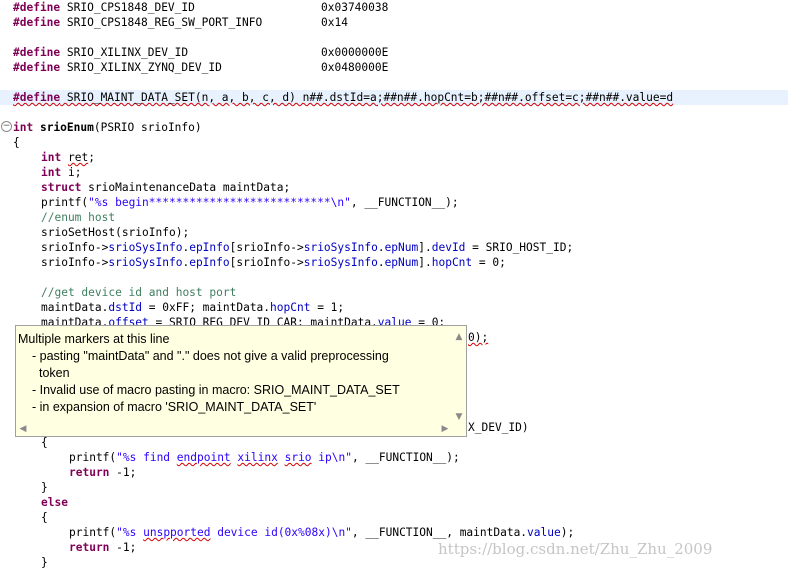 The image size is (788, 572). Describe the element at coordinates (498, 427) in the screenshot. I see `code-text: X_DEV_ID)` at that location.